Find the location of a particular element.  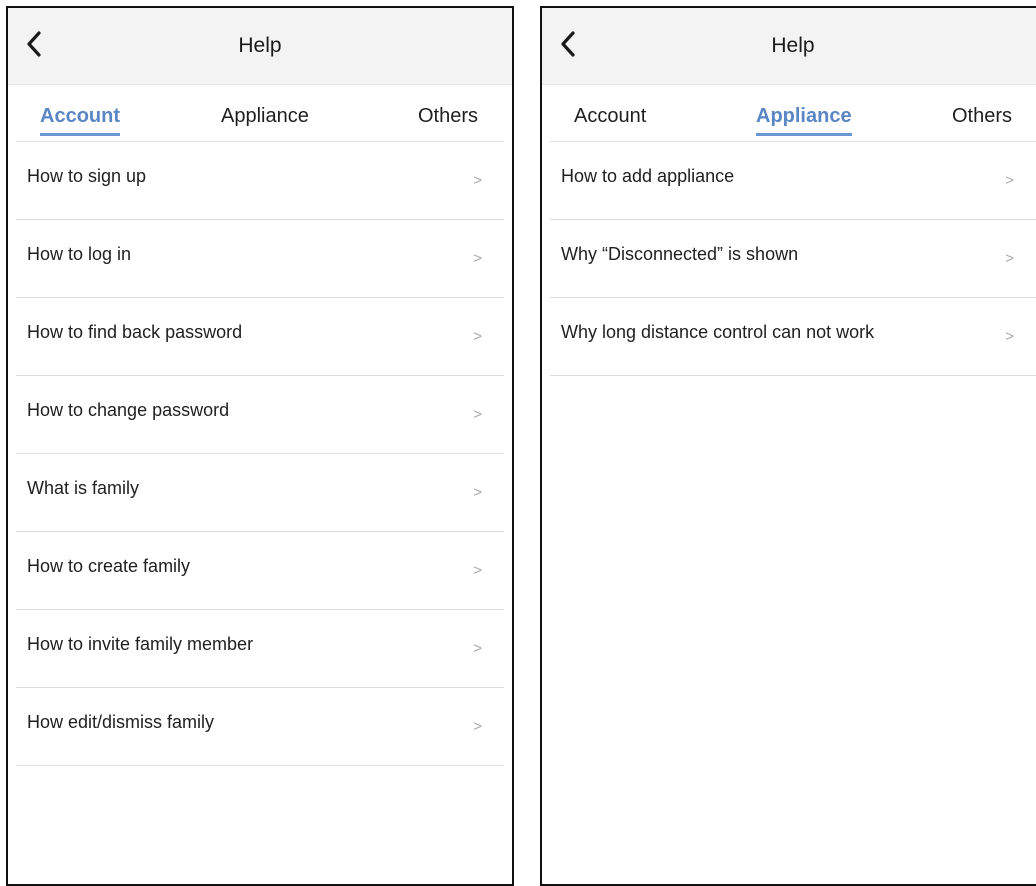

list-item-label: How to add appliance is located at coordinates (648, 176).